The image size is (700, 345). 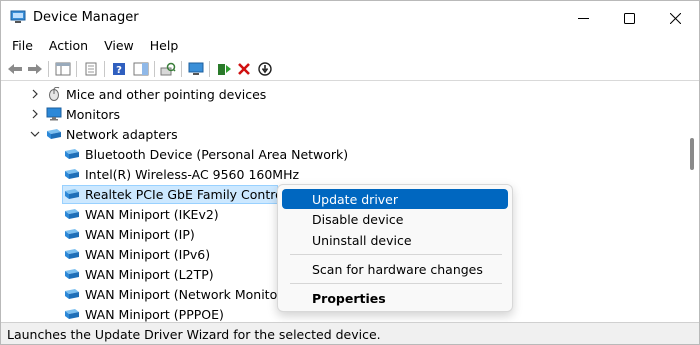 What do you see at coordinates (91, 69) in the screenshot?
I see `properties-icon` at bounding box center [91, 69].